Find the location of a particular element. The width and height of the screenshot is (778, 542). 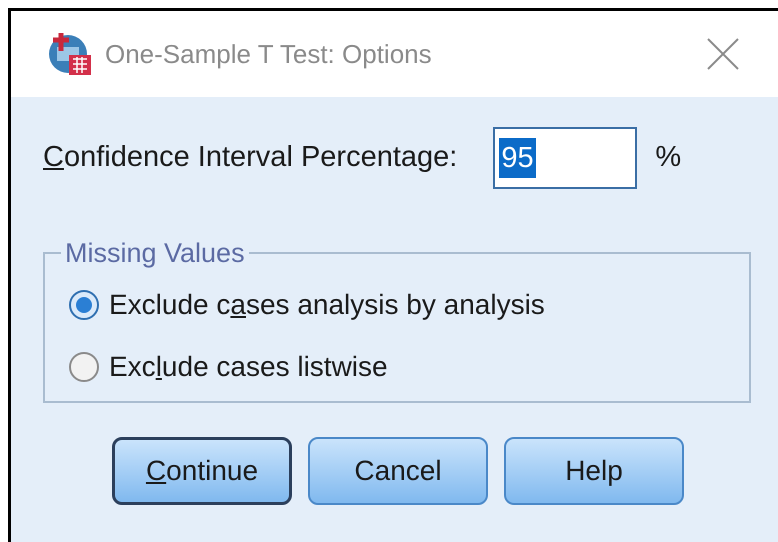

percent-sign: % is located at coordinates (668, 158).